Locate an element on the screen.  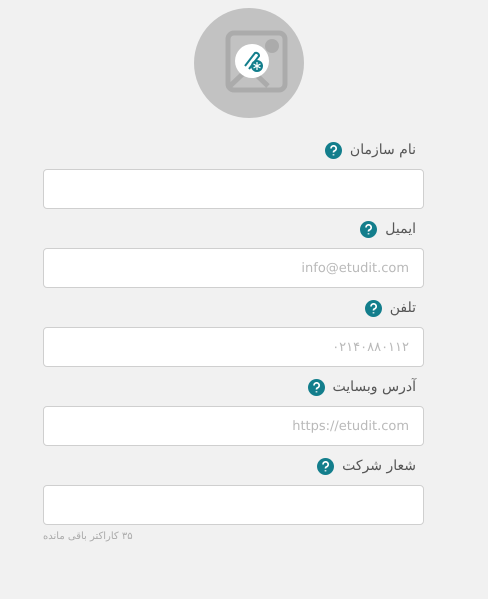
character-counter: ۳۵ کاراکتر باقی مانده is located at coordinates (88, 536).